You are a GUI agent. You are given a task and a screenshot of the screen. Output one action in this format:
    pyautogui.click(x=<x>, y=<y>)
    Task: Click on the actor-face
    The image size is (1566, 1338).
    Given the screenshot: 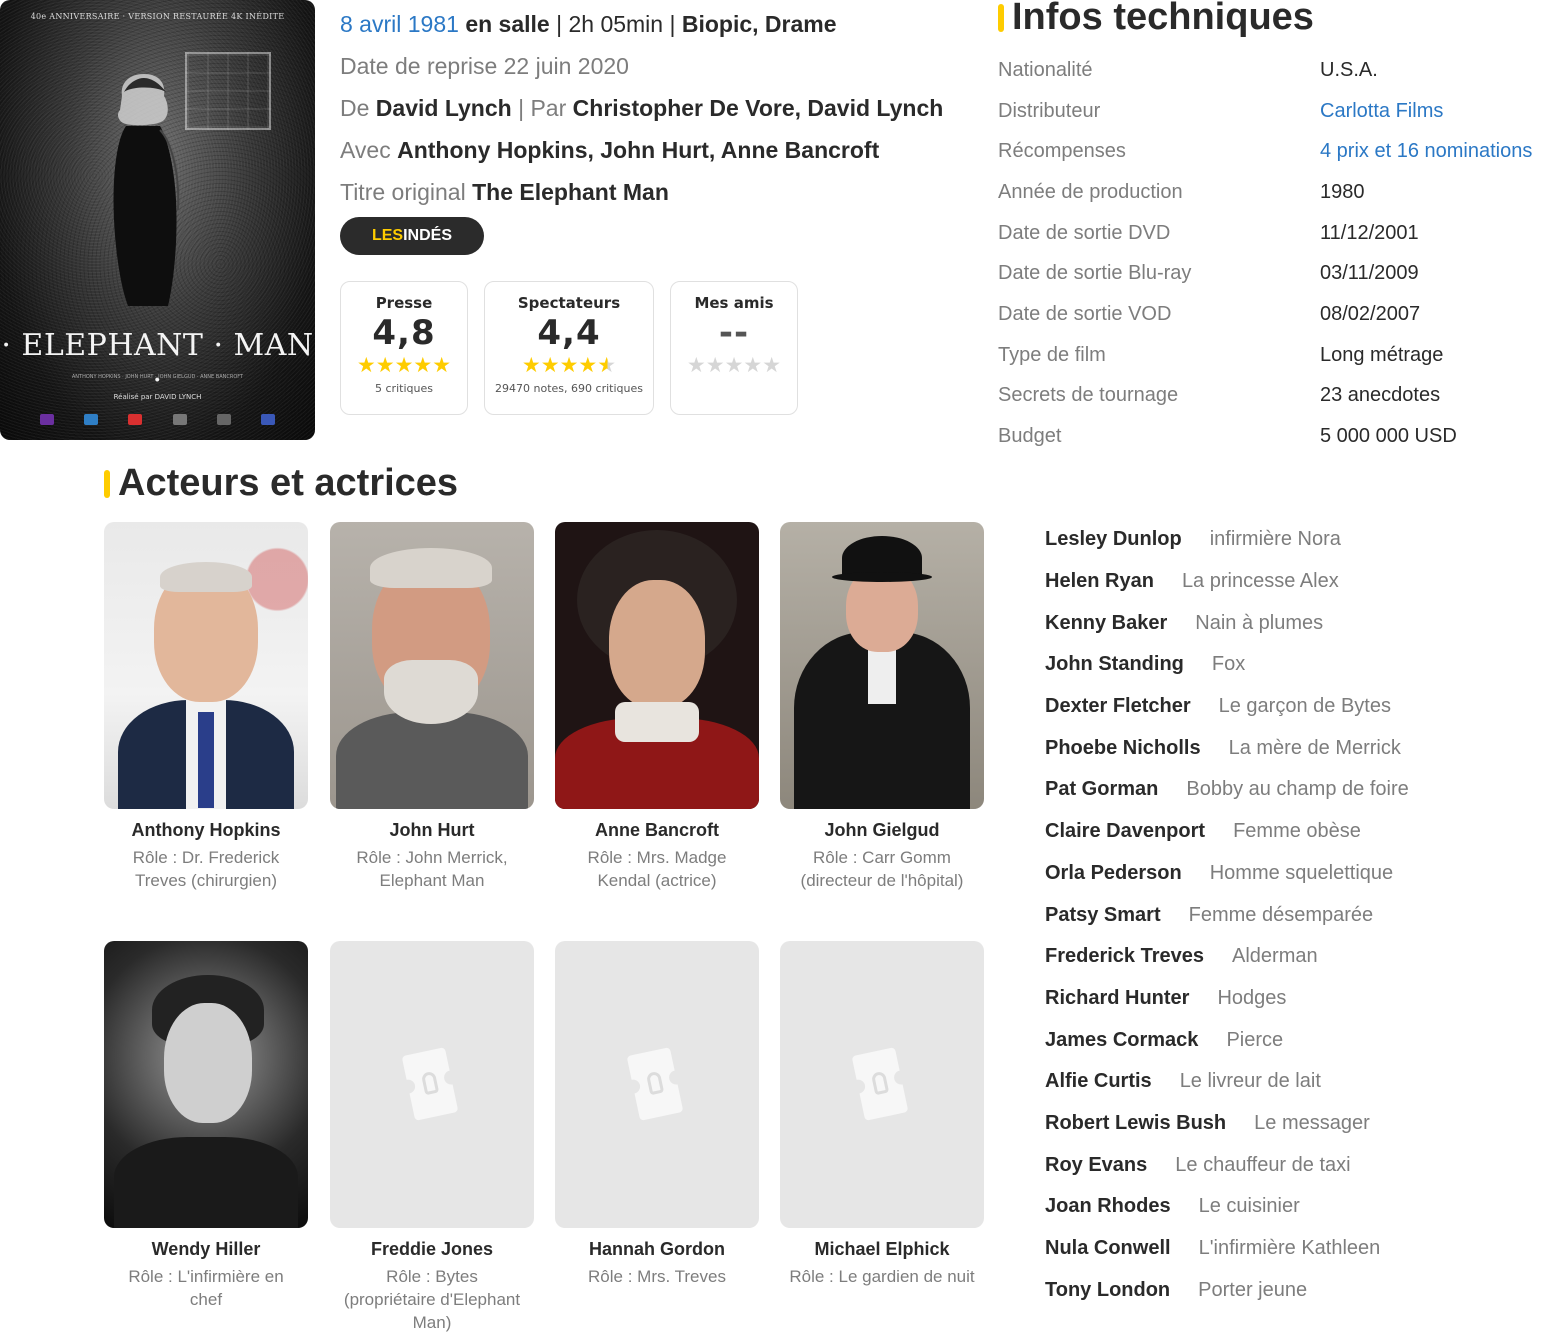 What is the action you would take?
    pyautogui.click(x=208, y=1063)
    